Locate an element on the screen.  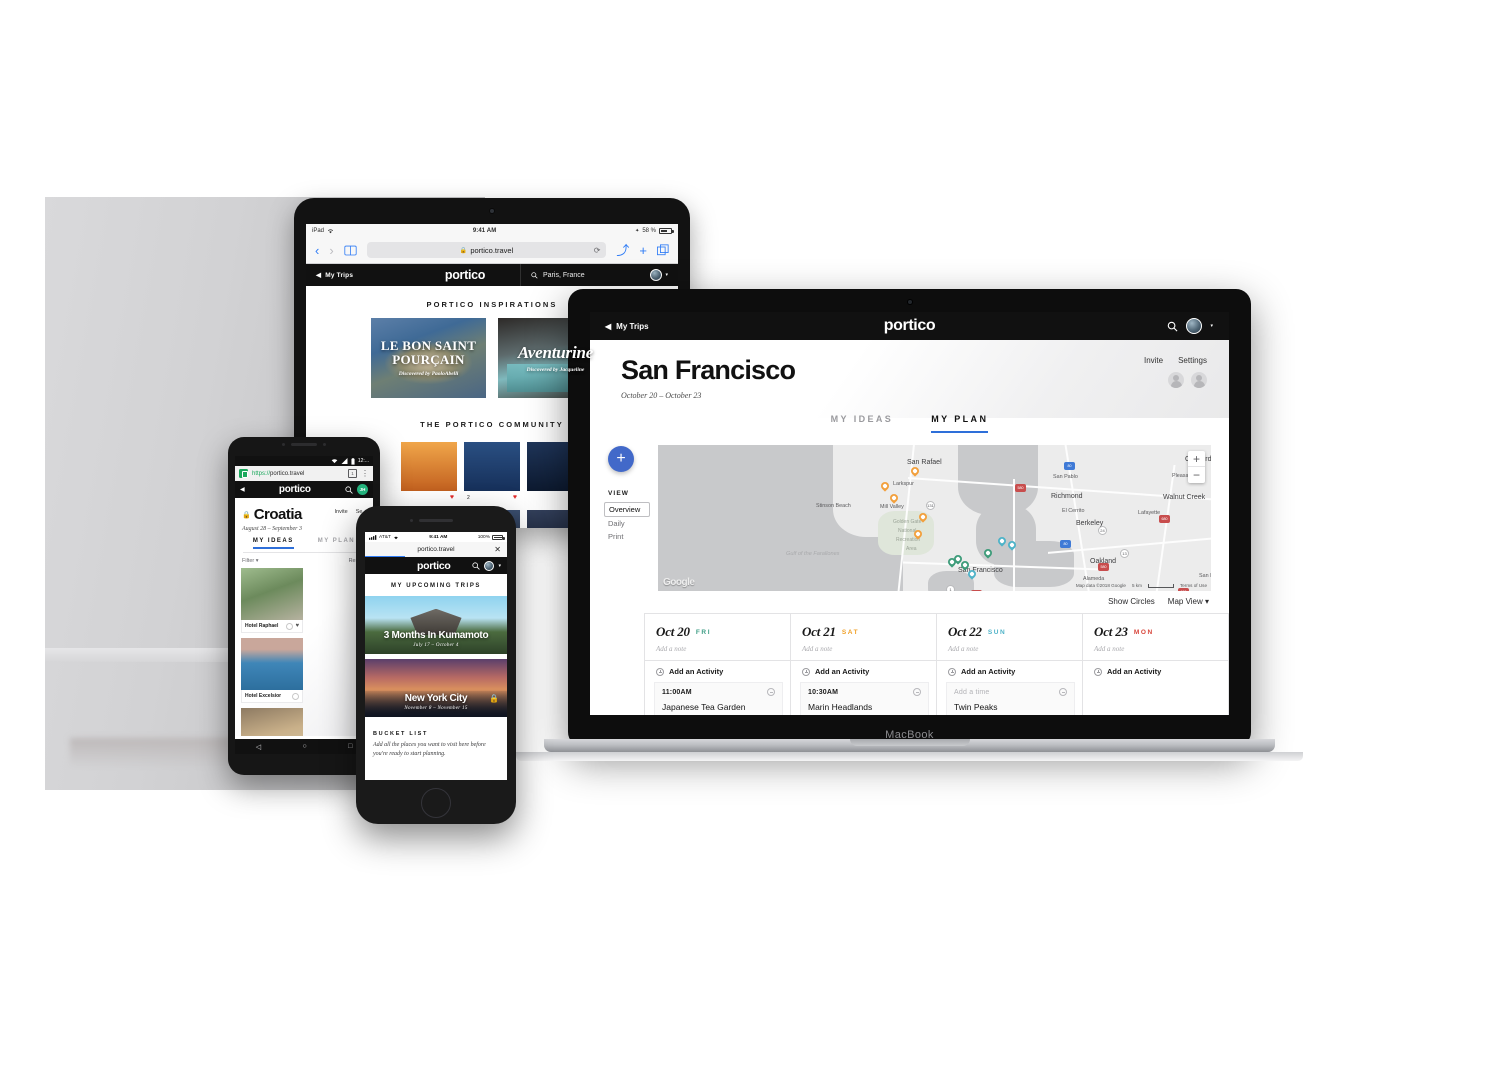
view-option-print: Print is located at coordinates (631, 536).